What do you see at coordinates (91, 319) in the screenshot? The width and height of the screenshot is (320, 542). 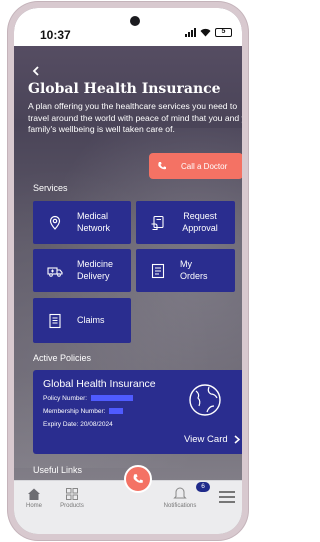 I see `service-label: Claims` at bounding box center [91, 319].